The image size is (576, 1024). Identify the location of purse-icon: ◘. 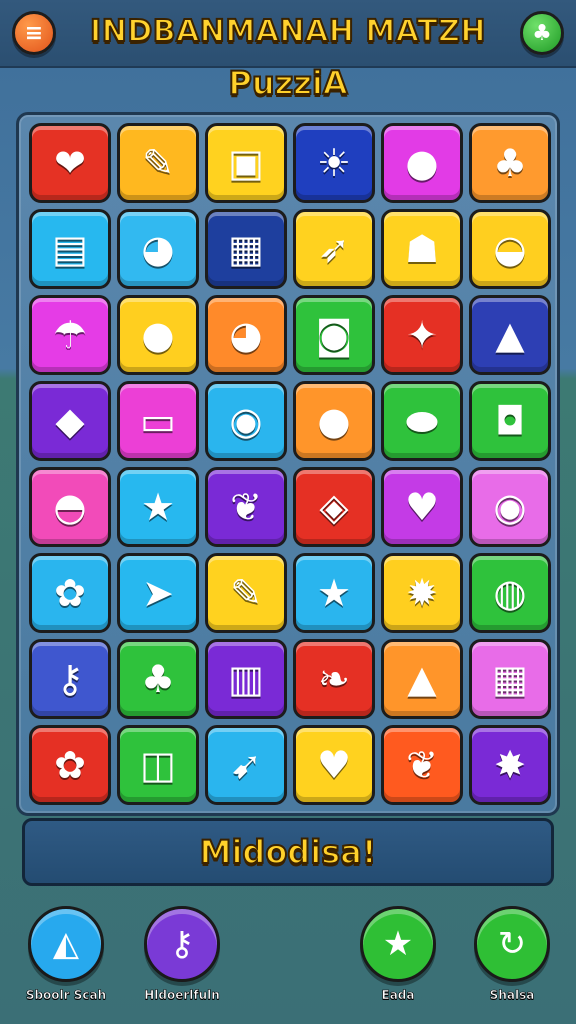
(510, 421).